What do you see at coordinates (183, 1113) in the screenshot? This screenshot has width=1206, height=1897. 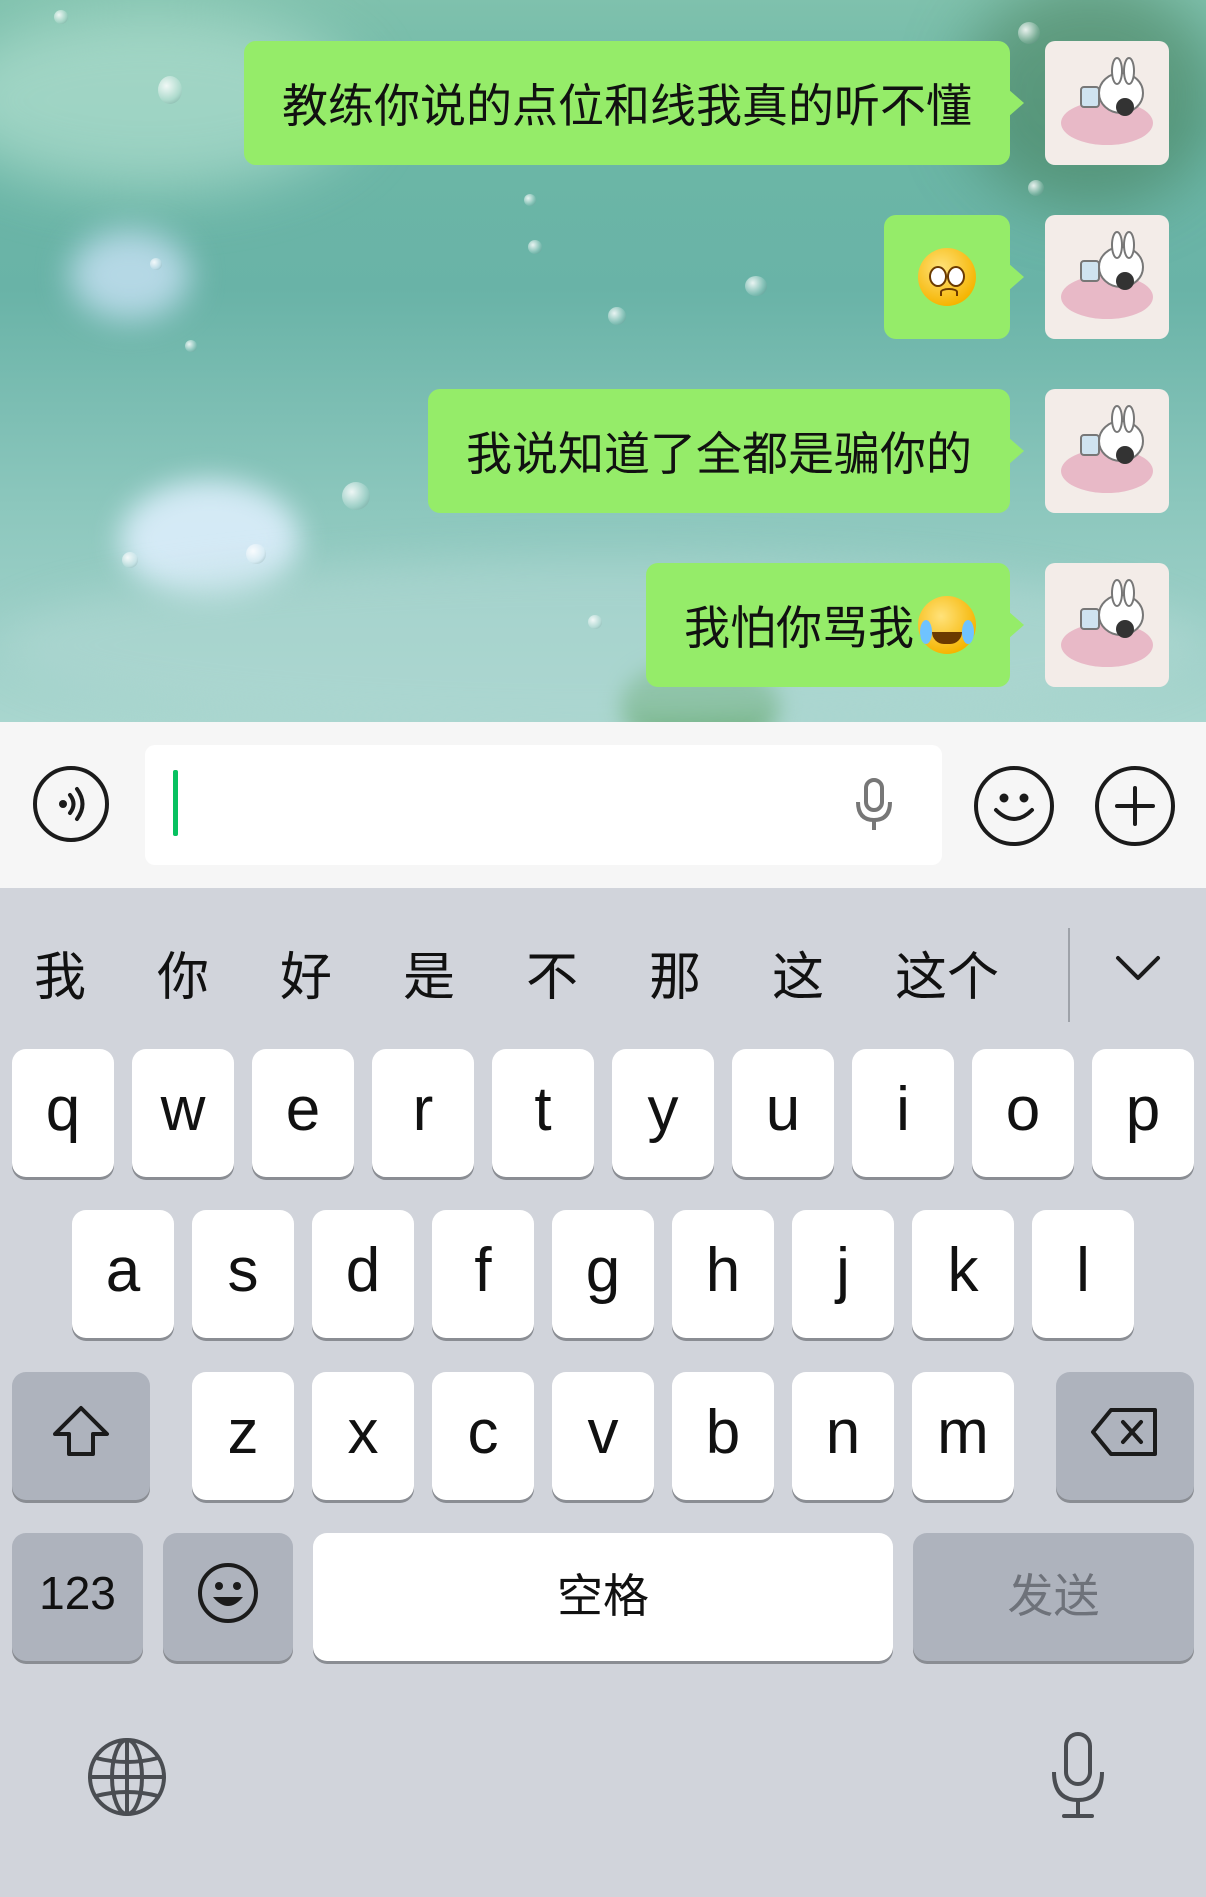 I see `key-w: w` at bounding box center [183, 1113].